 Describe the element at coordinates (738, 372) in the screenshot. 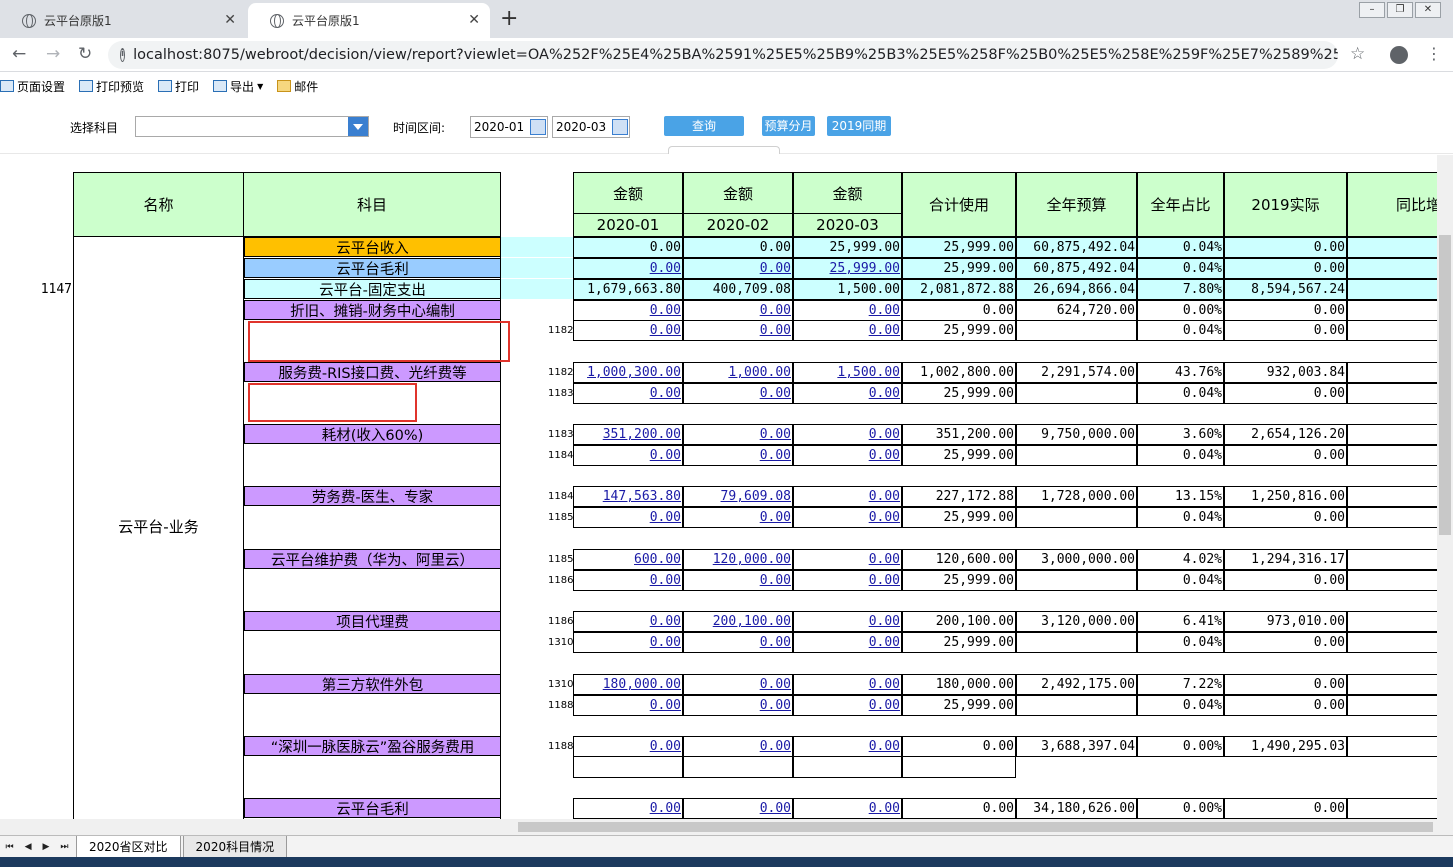

I see `amount-v2: 1,000.00` at that location.